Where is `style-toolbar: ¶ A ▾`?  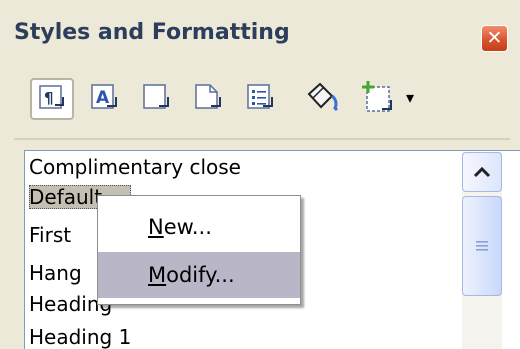 style-toolbar: ¶ A ▾ is located at coordinates (267, 104).